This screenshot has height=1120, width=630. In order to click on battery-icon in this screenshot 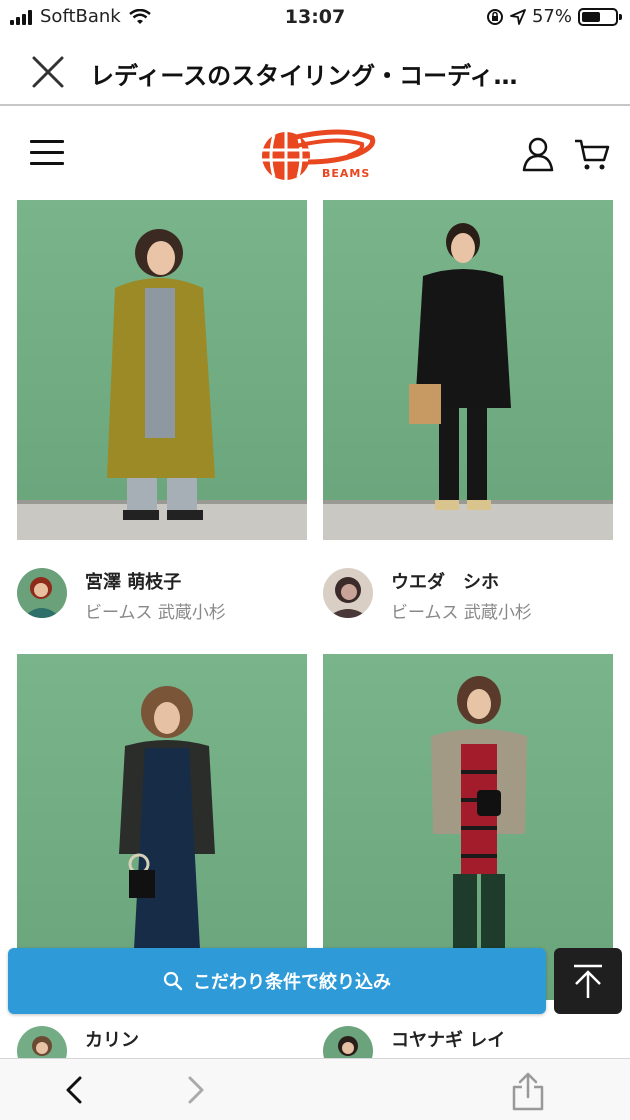, I will do `click(600, 16)`.